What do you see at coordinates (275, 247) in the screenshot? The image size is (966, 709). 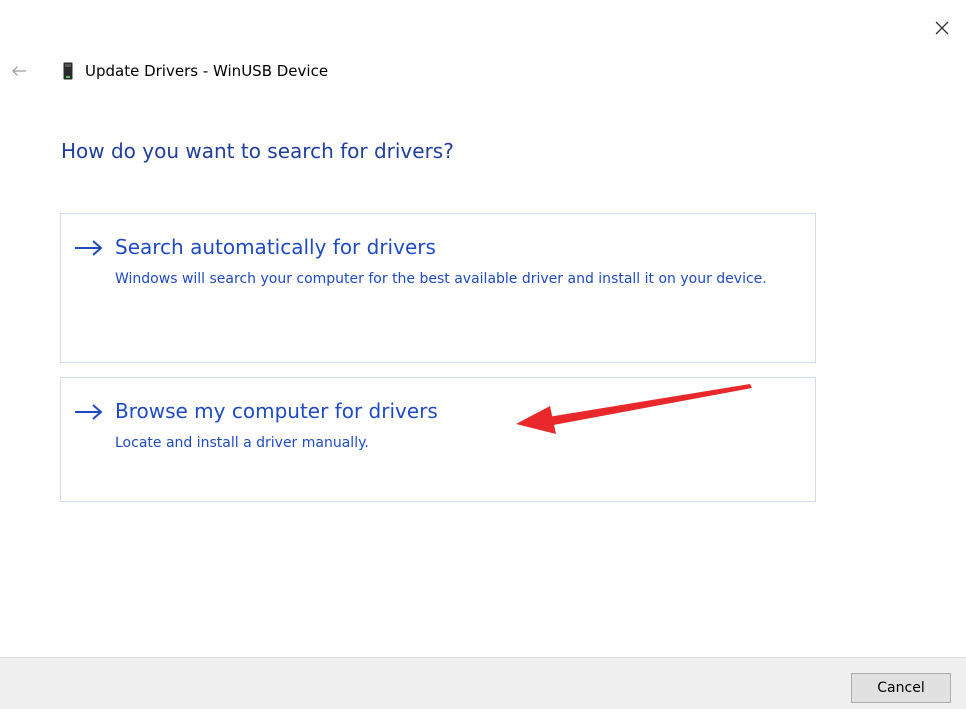 I see `option-title: Search automatically for drivers` at bounding box center [275, 247].